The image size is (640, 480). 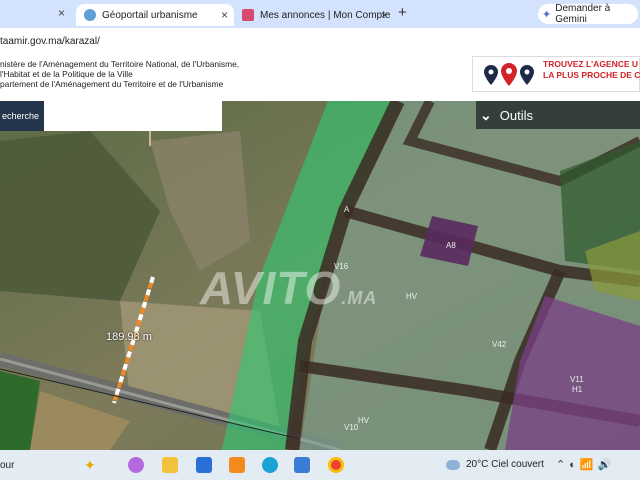 I want to click on url-text: taamir.gov.ma/karazal/, so click(x=50, y=41).